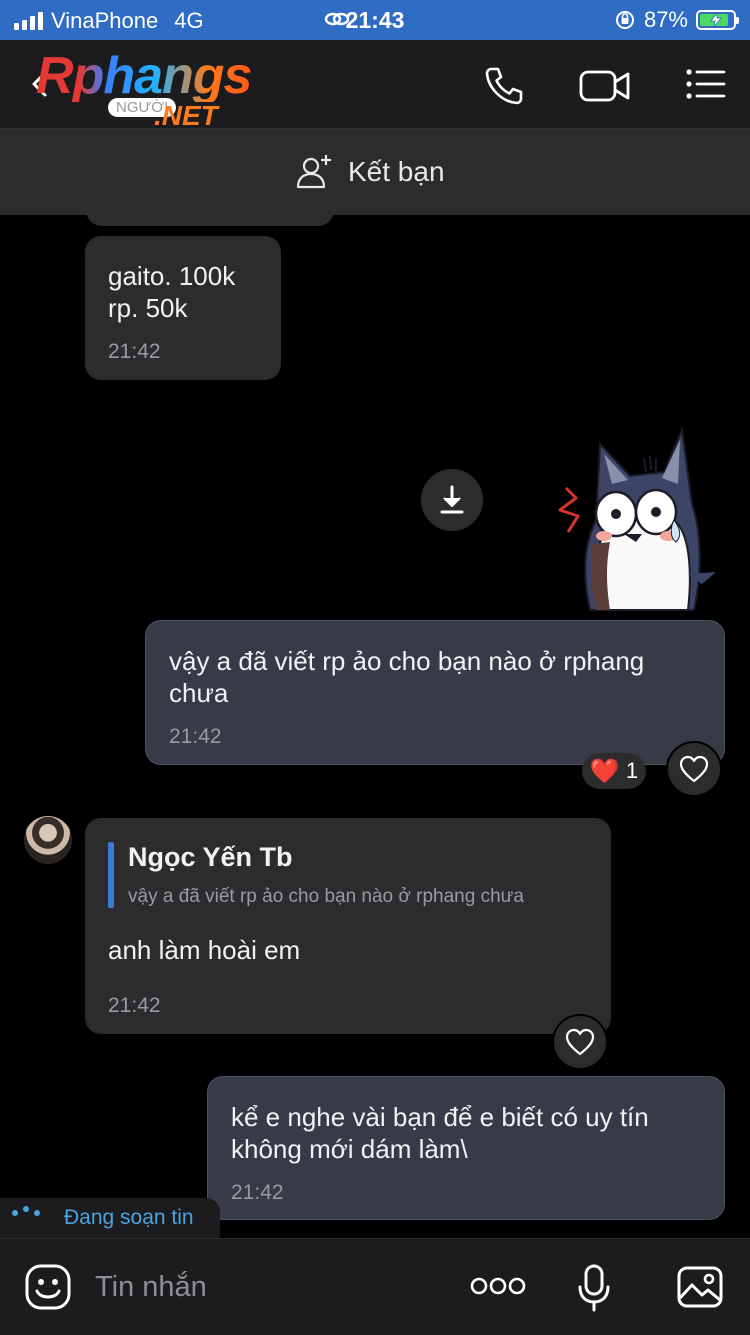 The width and height of the screenshot is (750, 1335). What do you see at coordinates (48, 1287) in the screenshot?
I see `emoji-icon` at bounding box center [48, 1287].